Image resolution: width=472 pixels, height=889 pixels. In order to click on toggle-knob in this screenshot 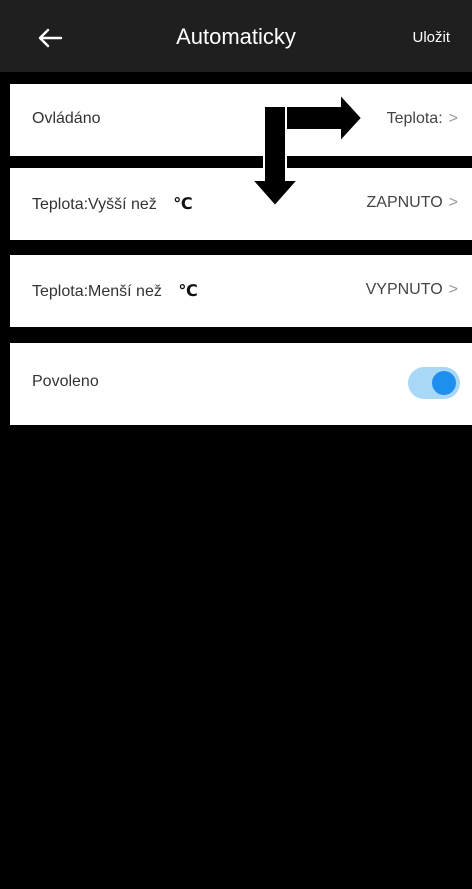, I will do `click(444, 383)`.